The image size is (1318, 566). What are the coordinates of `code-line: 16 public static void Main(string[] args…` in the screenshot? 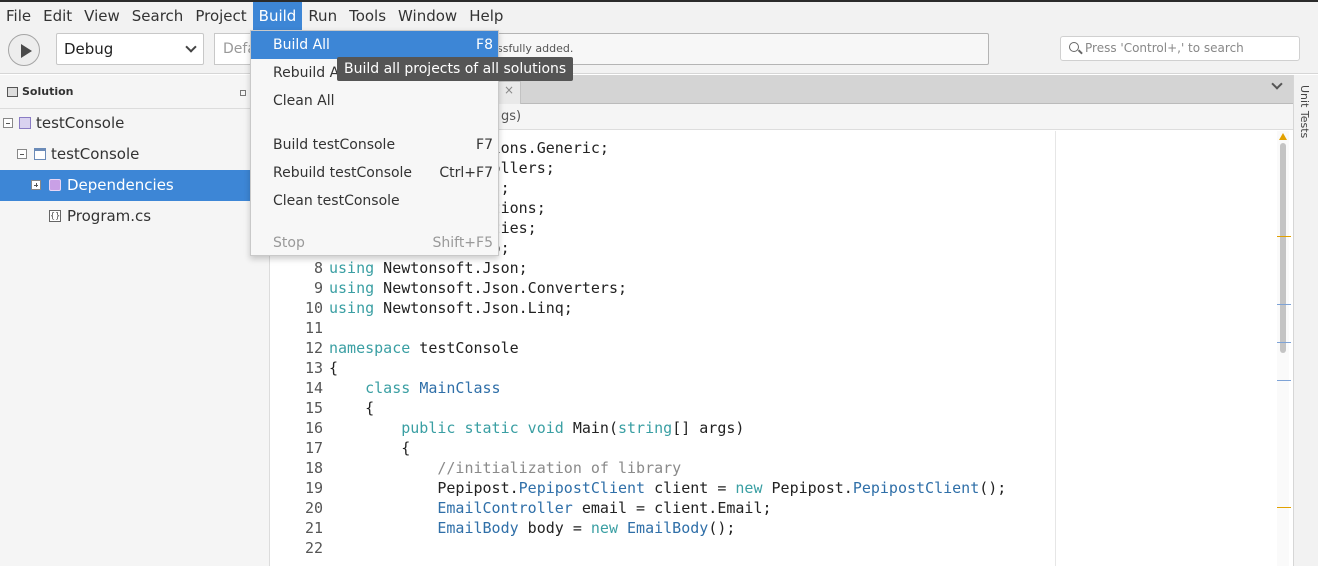 It's located at (661, 428).